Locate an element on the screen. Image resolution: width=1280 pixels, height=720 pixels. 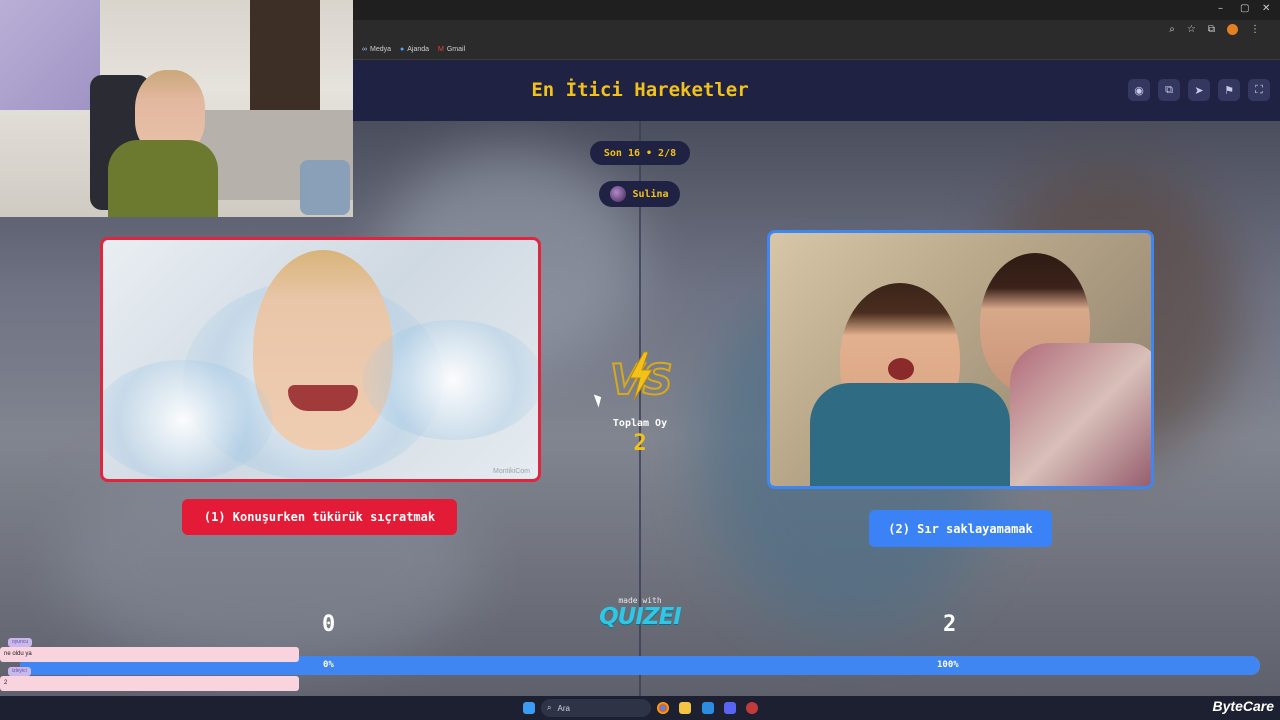
chat-message: ne oldu ya is located at coordinates (149, 654).